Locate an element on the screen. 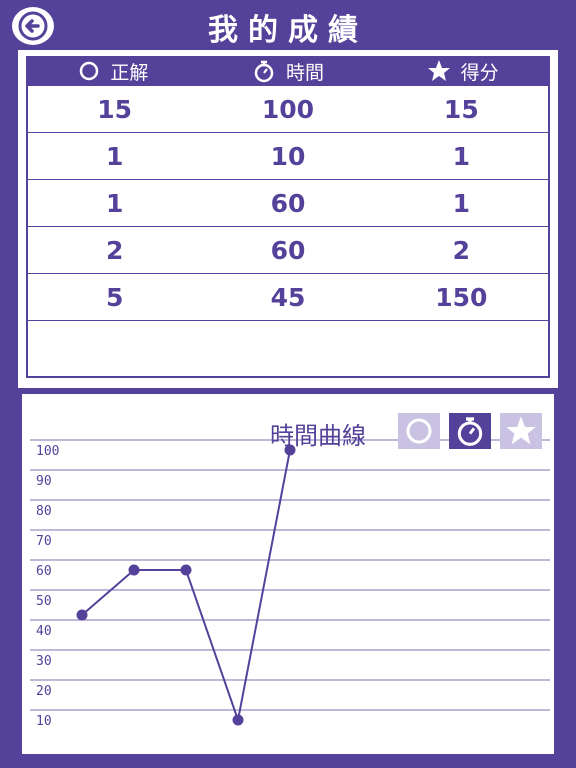  table-row: 1 10 1 is located at coordinates (288, 156).